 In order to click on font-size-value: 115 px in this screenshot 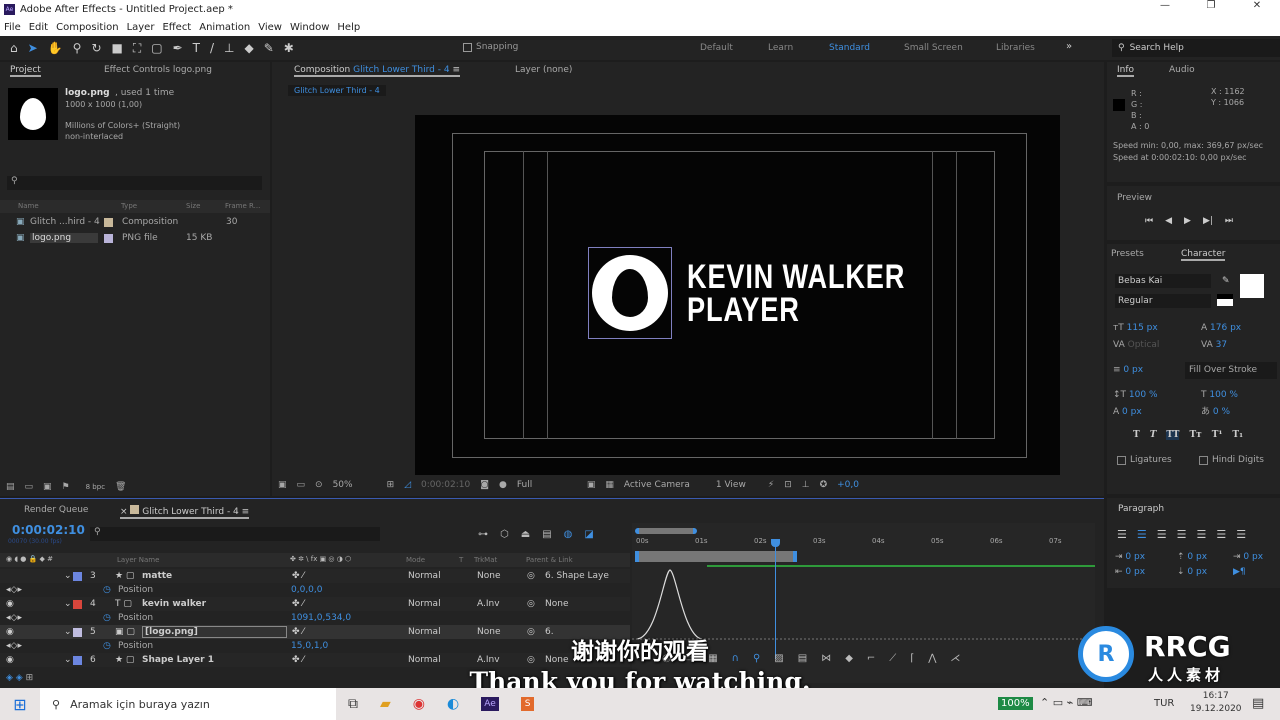, I will do `click(1142, 328)`.